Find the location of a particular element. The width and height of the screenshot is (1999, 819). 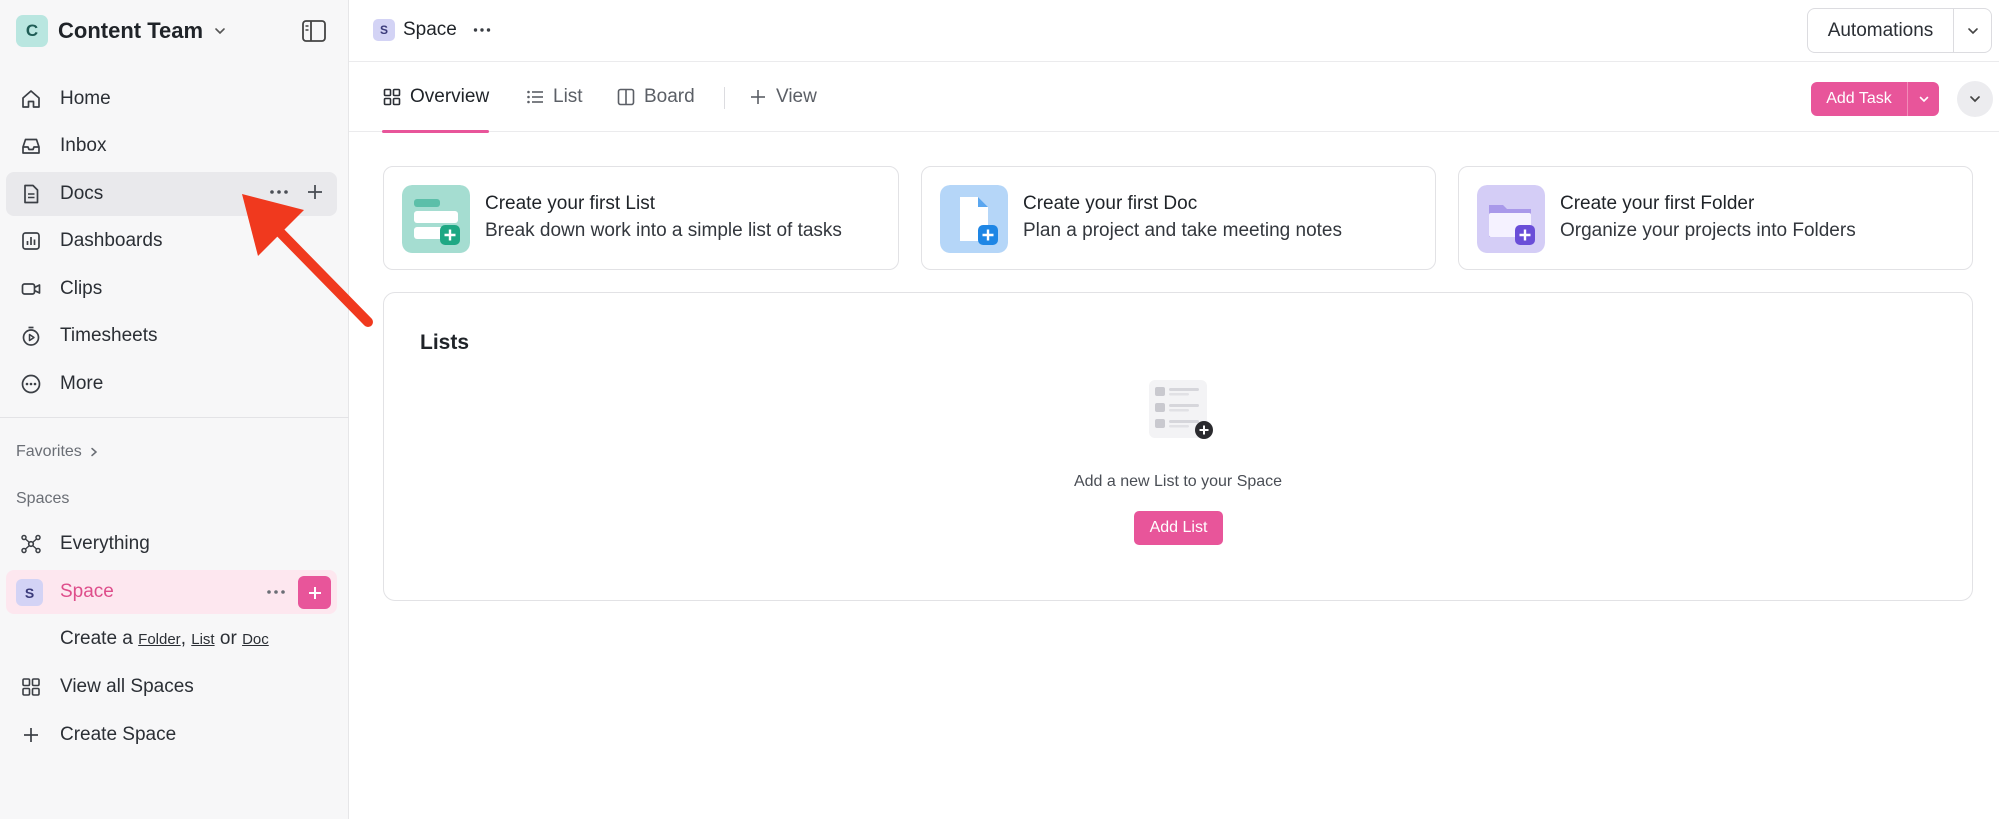

inbox-icon is located at coordinates (31, 146).